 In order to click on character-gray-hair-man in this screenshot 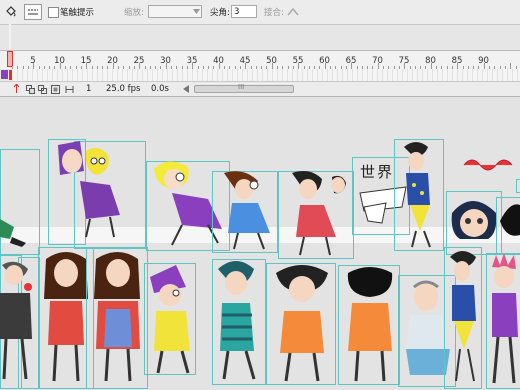, I will do `click(20, 324)`.